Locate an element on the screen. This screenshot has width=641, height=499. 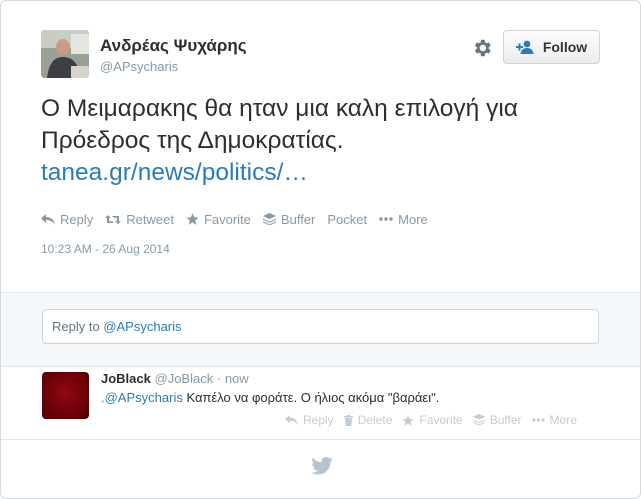
more-label: More is located at coordinates (413, 219).